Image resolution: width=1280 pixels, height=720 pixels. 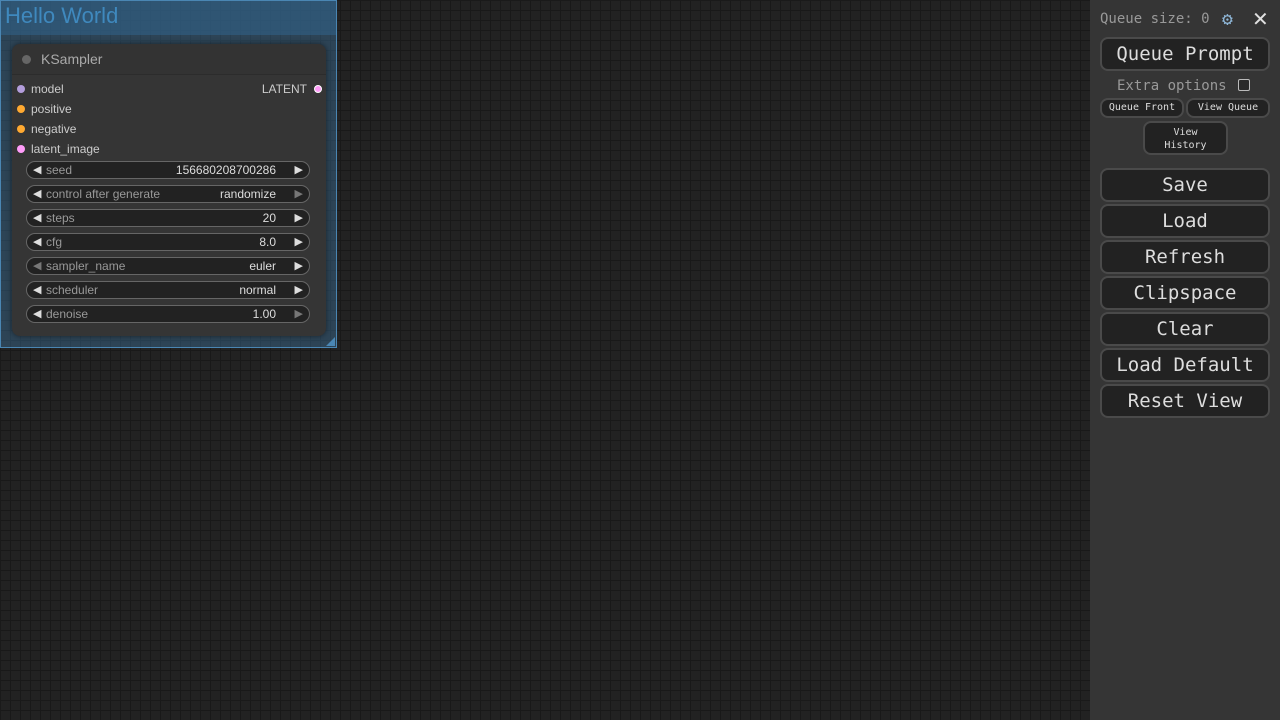 What do you see at coordinates (54, 129) in the screenshot?
I see `input-label-negative: negative` at bounding box center [54, 129].